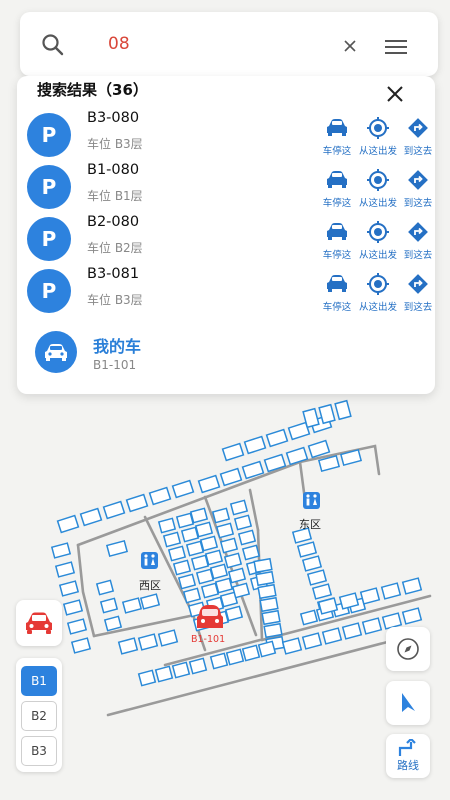  I want to click on floor-button-b3: B3, so click(39, 751).